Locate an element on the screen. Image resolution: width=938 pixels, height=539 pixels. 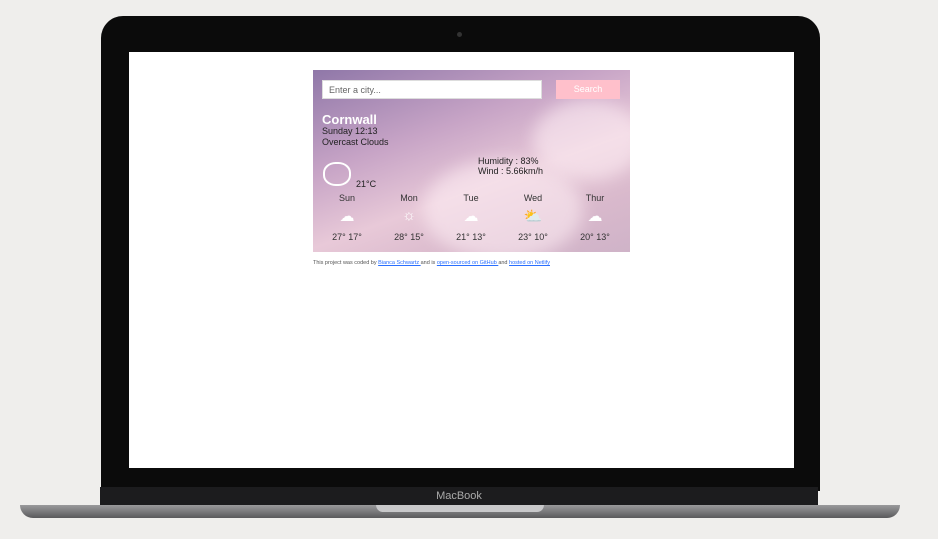
current-temperature: 21°C is located at coordinates (366, 184).